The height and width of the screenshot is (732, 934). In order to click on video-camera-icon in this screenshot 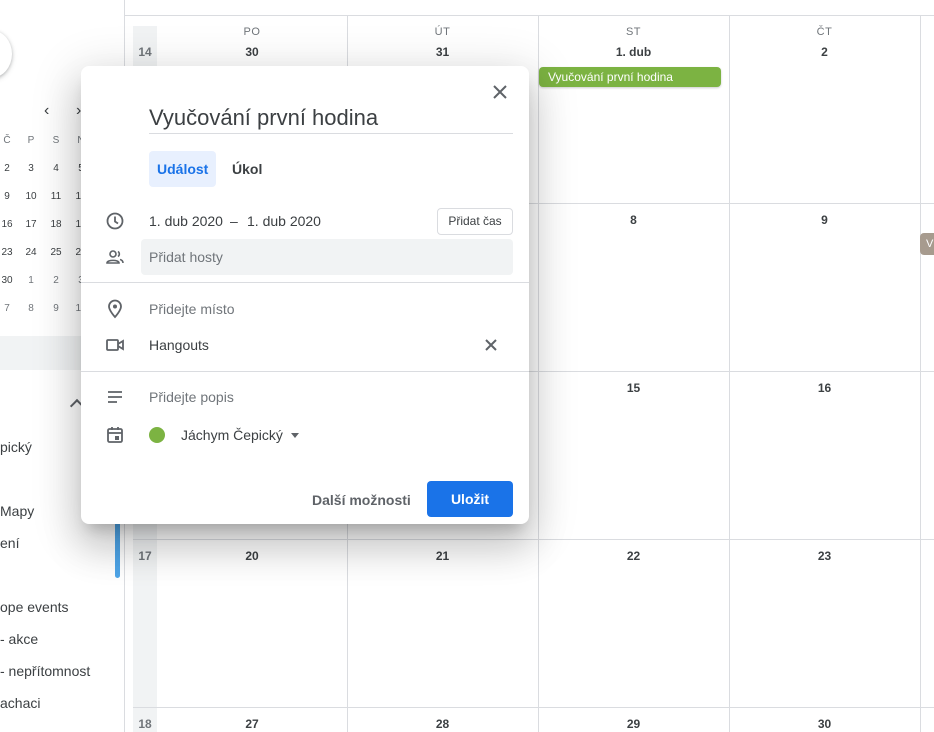, I will do `click(115, 345)`.